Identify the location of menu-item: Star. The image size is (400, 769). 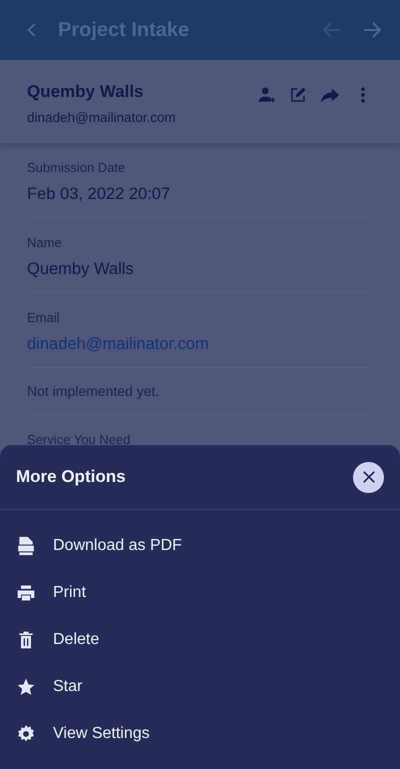
(200, 686).